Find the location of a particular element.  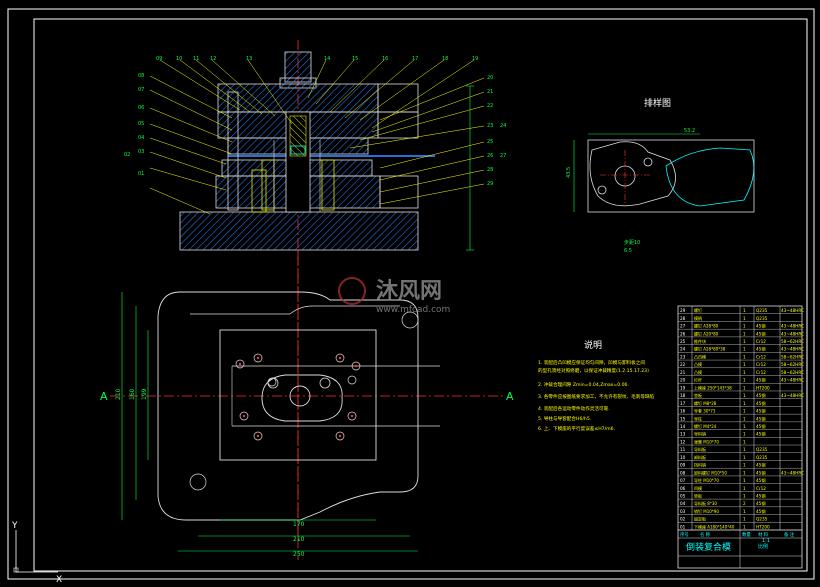

bom-cell: 09 is located at coordinates (683, 465).